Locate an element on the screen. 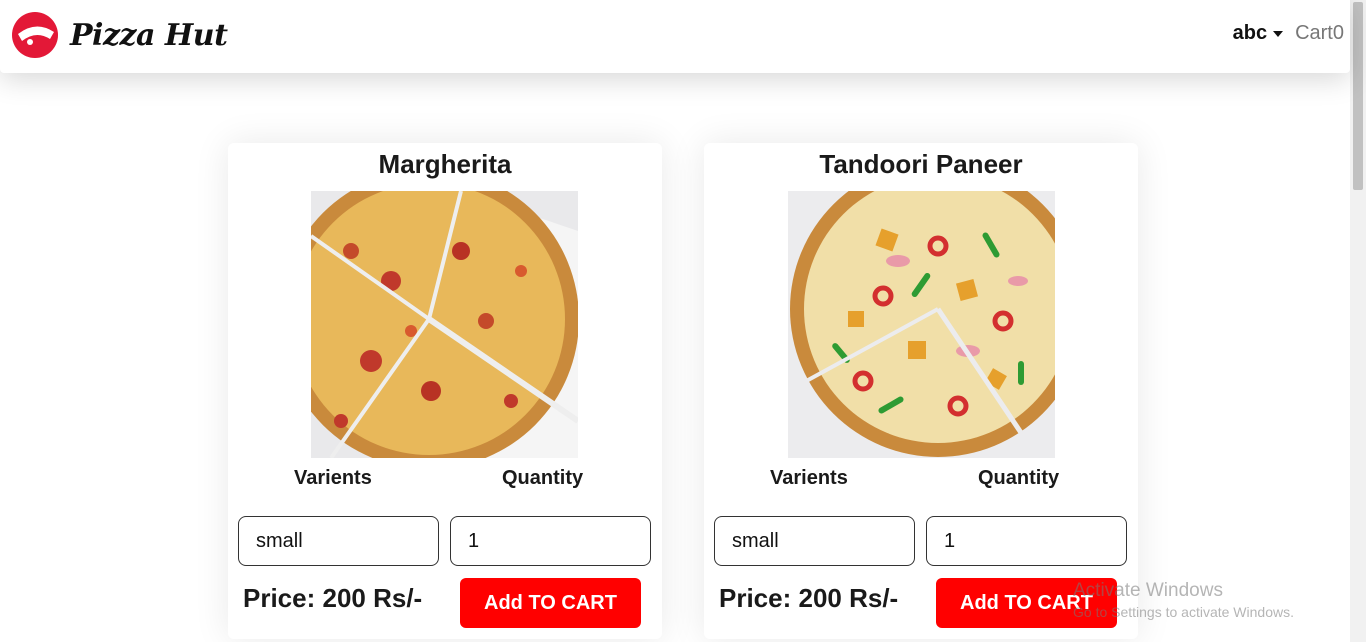 This screenshot has width=1366, height=642. cart-count: 0 is located at coordinates (1338, 33).